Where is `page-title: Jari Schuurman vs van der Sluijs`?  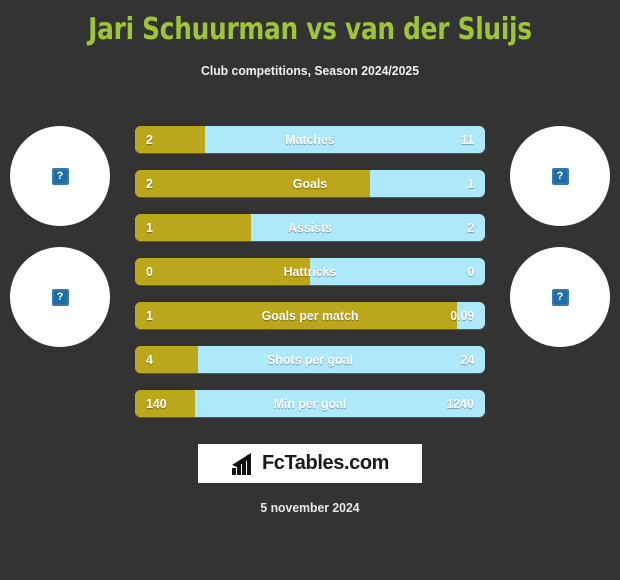
page-title: Jari Schuurman vs van der Sluijs is located at coordinates (310, 29).